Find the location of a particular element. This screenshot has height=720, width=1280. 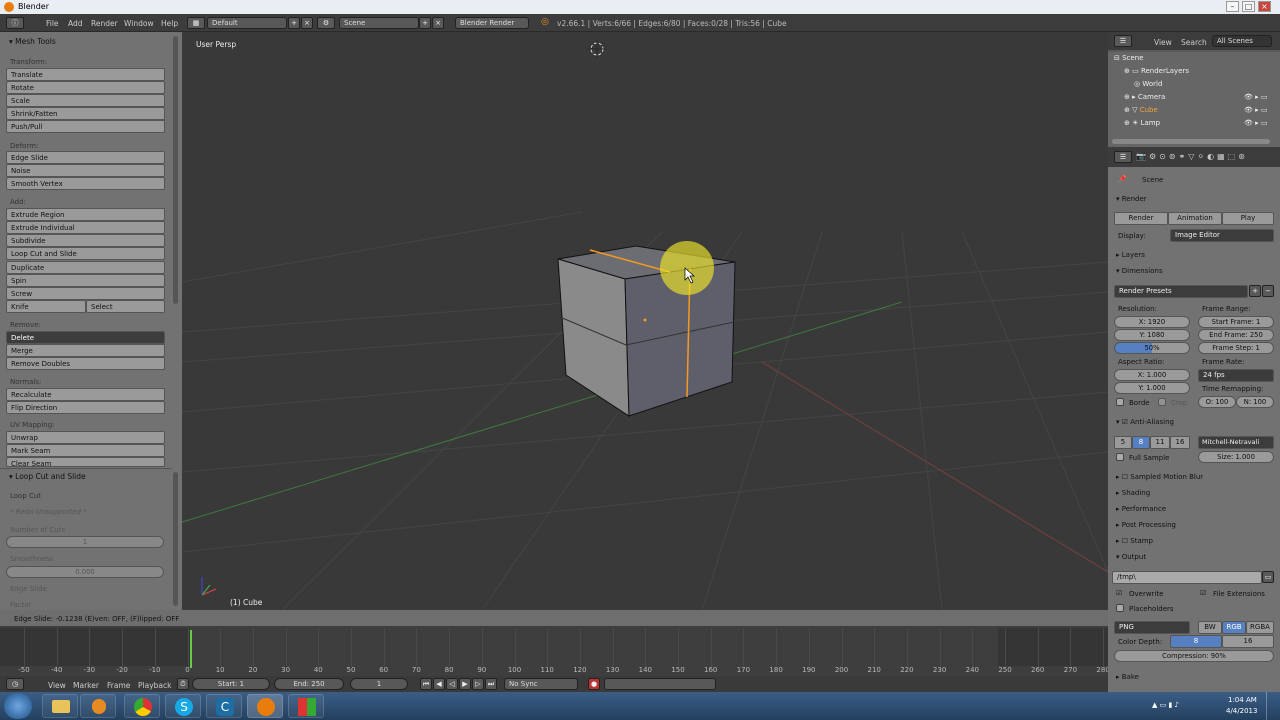

animation-button: Animation is located at coordinates (1195, 218).